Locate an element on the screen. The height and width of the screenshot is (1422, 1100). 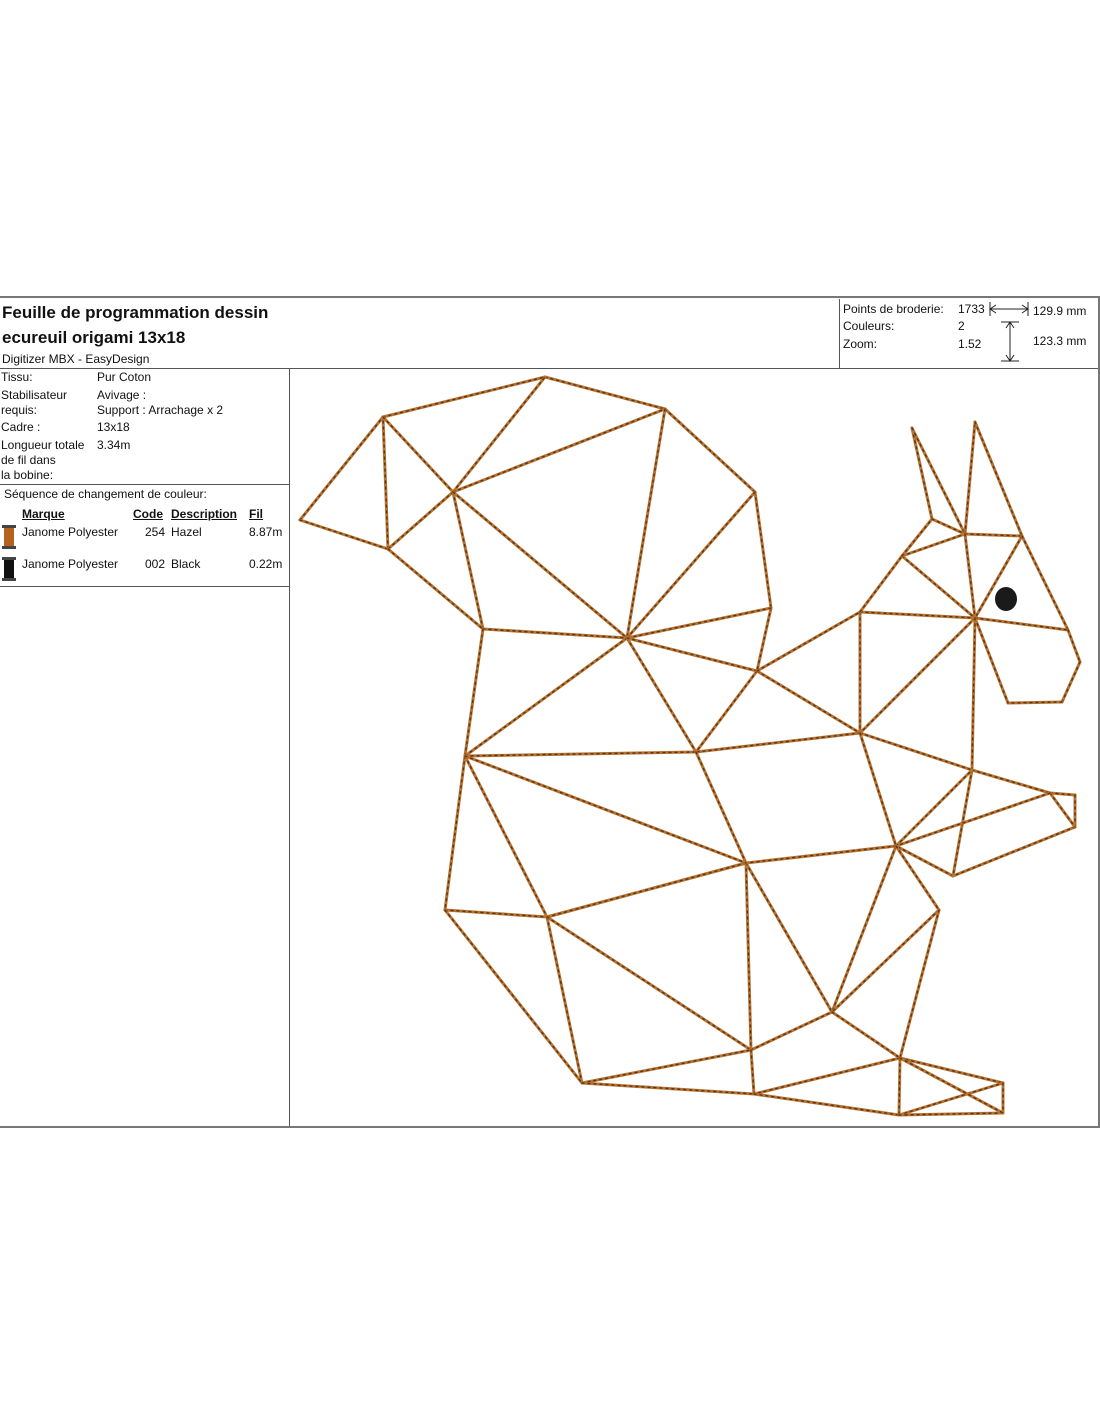
zoom-value: 1.52 is located at coordinates (970, 344).